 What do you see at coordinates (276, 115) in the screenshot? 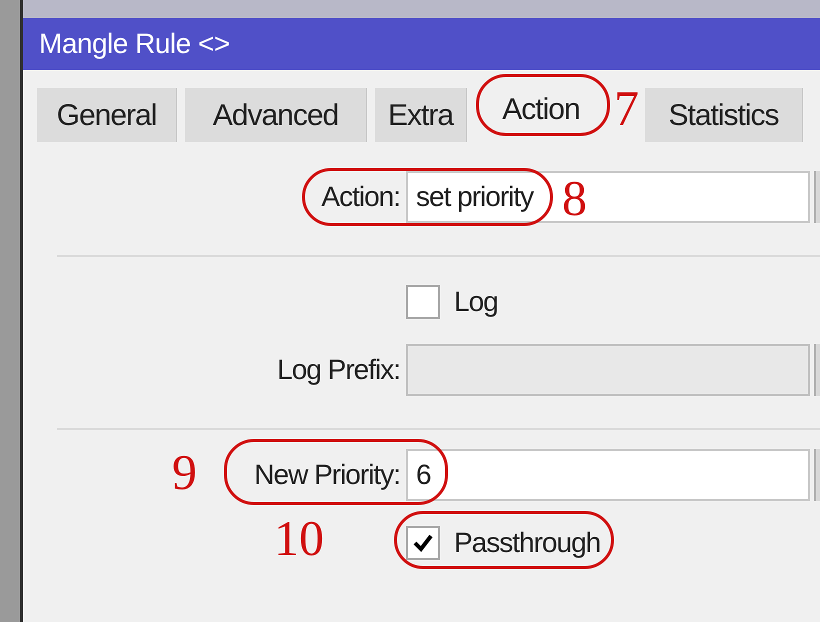
I see `tab: Advanced` at bounding box center [276, 115].